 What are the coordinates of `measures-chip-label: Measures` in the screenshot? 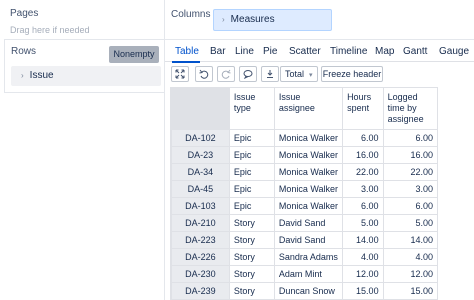 It's located at (252, 19).